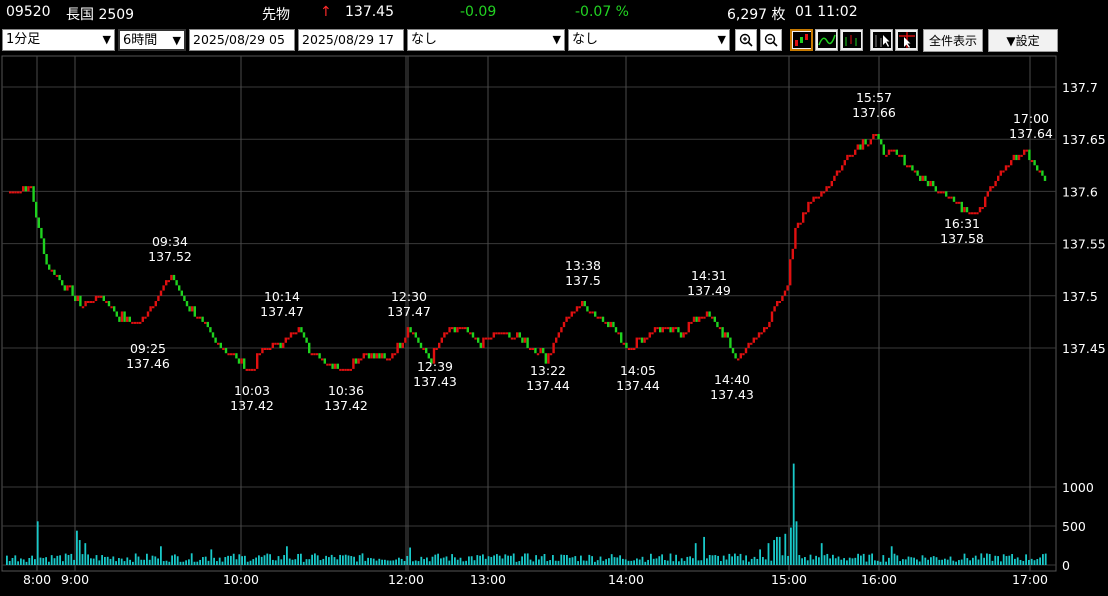 The width and height of the screenshot is (1108, 596). Describe the element at coordinates (1080, 87) in the screenshot. I see `price-tick-label: 137.7` at that location.